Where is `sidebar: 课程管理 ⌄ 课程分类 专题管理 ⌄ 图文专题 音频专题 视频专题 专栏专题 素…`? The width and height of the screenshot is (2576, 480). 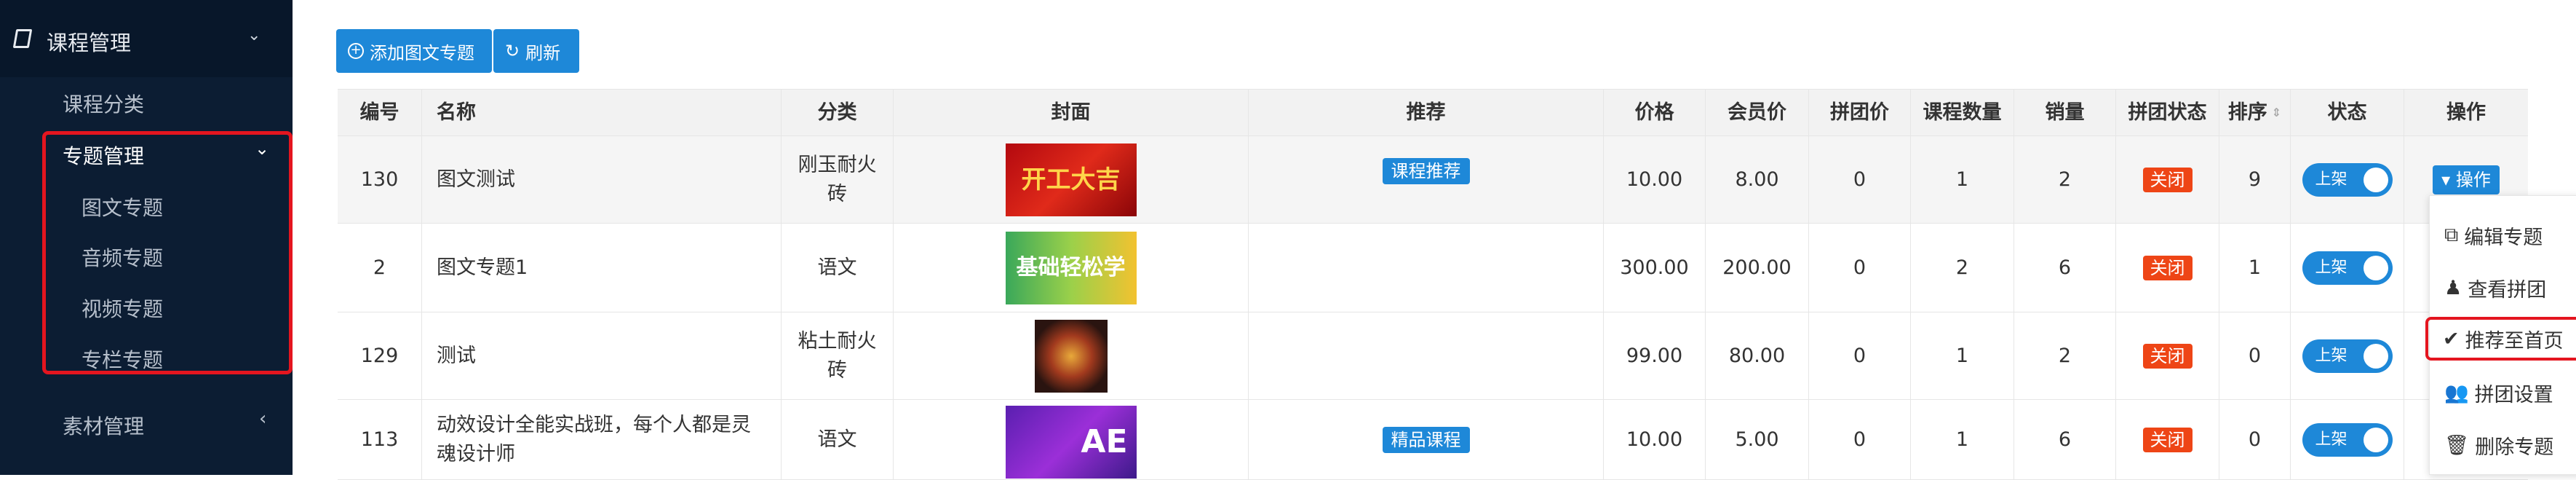 sidebar: 课程管理 ⌄ 课程分类 专题管理 ⌄ 图文专题 音频专题 视频专题 专栏专题 素… is located at coordinates (146, 237).